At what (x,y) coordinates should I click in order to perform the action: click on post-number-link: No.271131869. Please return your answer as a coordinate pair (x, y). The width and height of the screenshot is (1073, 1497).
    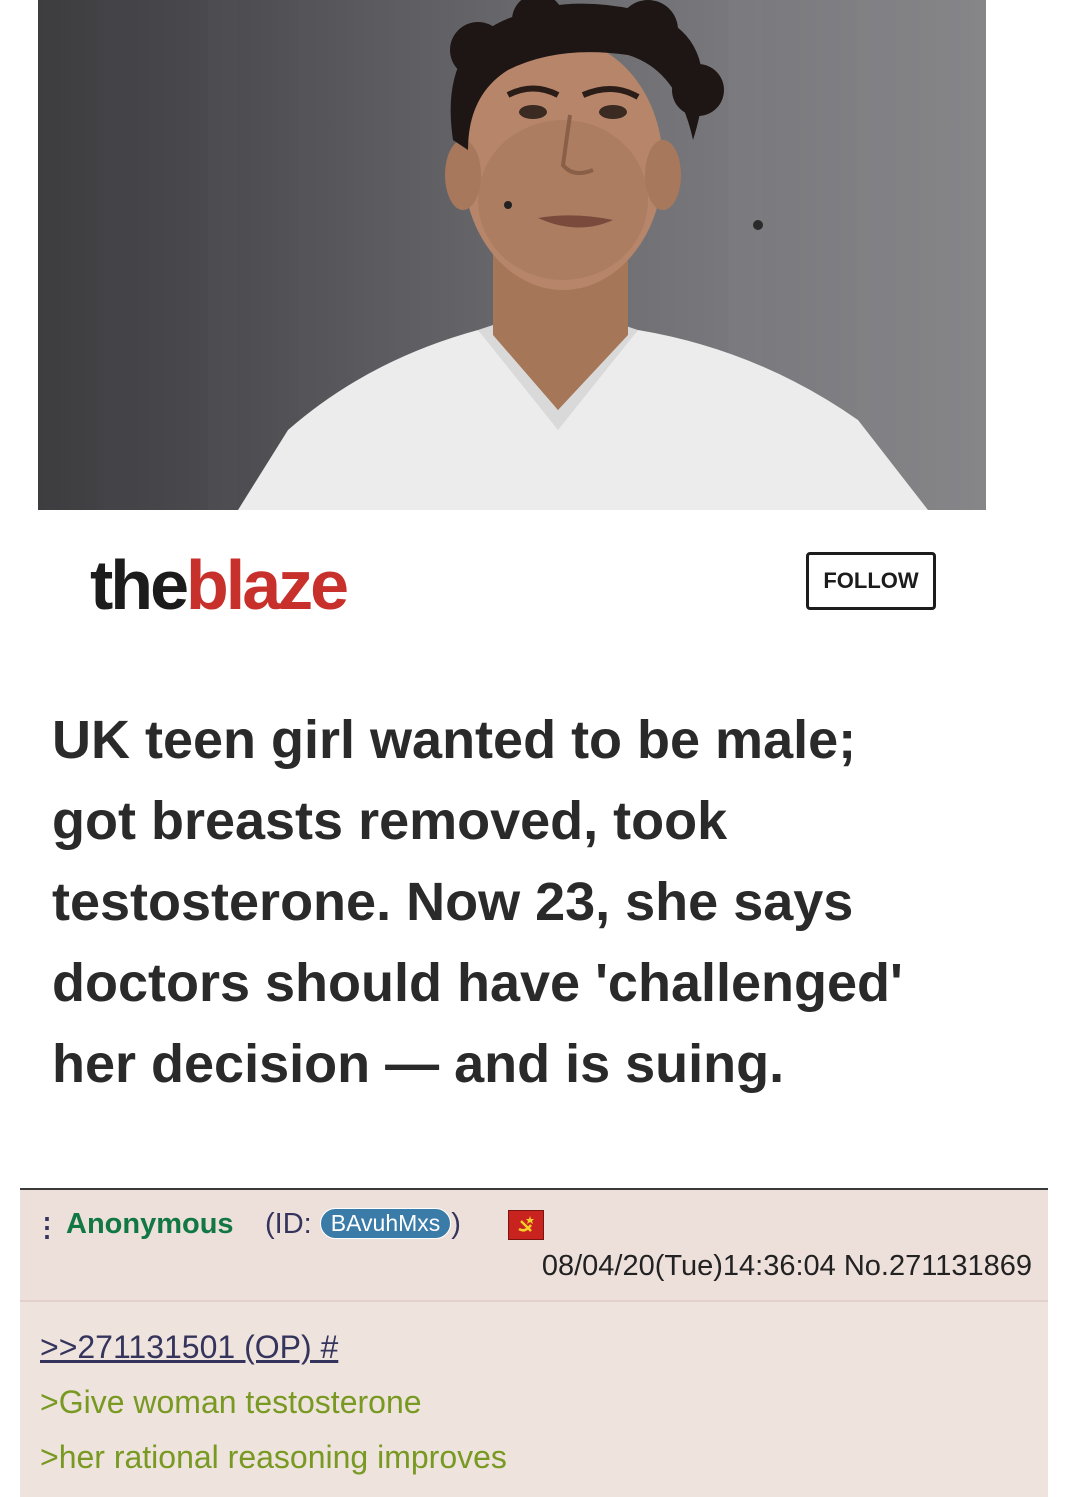
    Looking at the image, I should click on (938, 1266).